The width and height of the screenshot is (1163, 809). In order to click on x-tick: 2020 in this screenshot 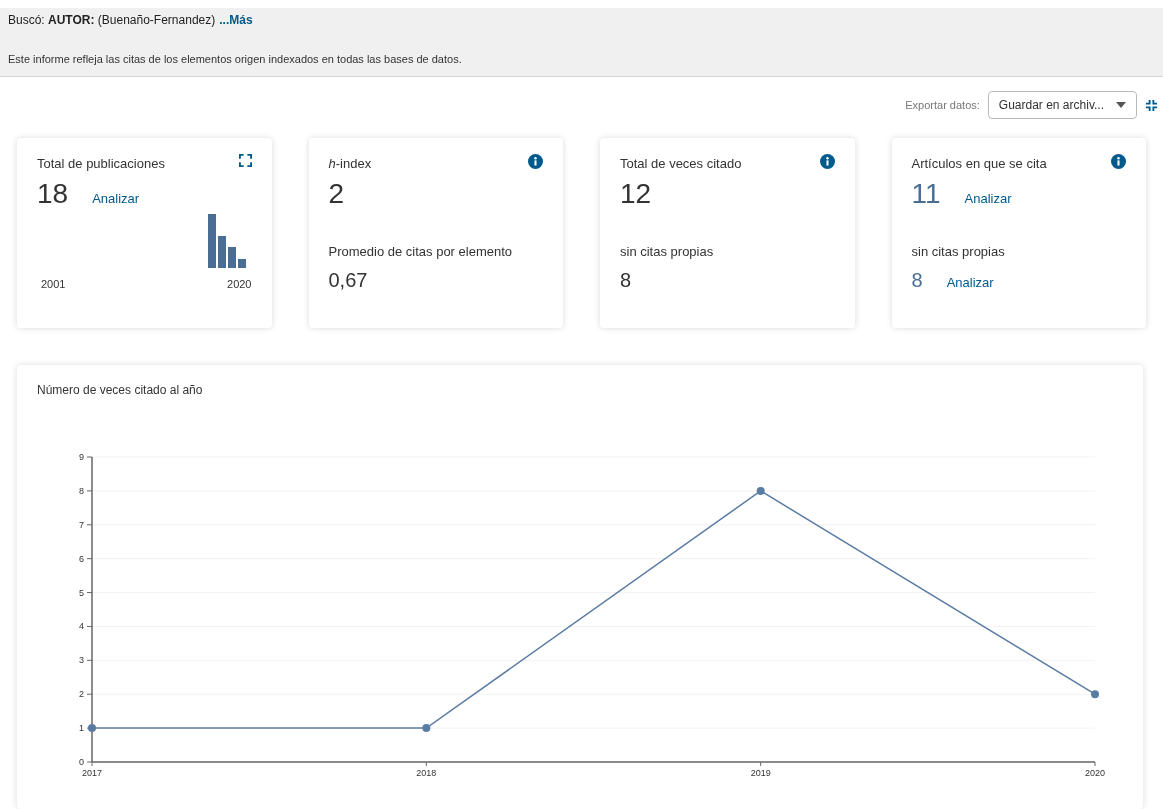, I will do `click(1095, 769)`.